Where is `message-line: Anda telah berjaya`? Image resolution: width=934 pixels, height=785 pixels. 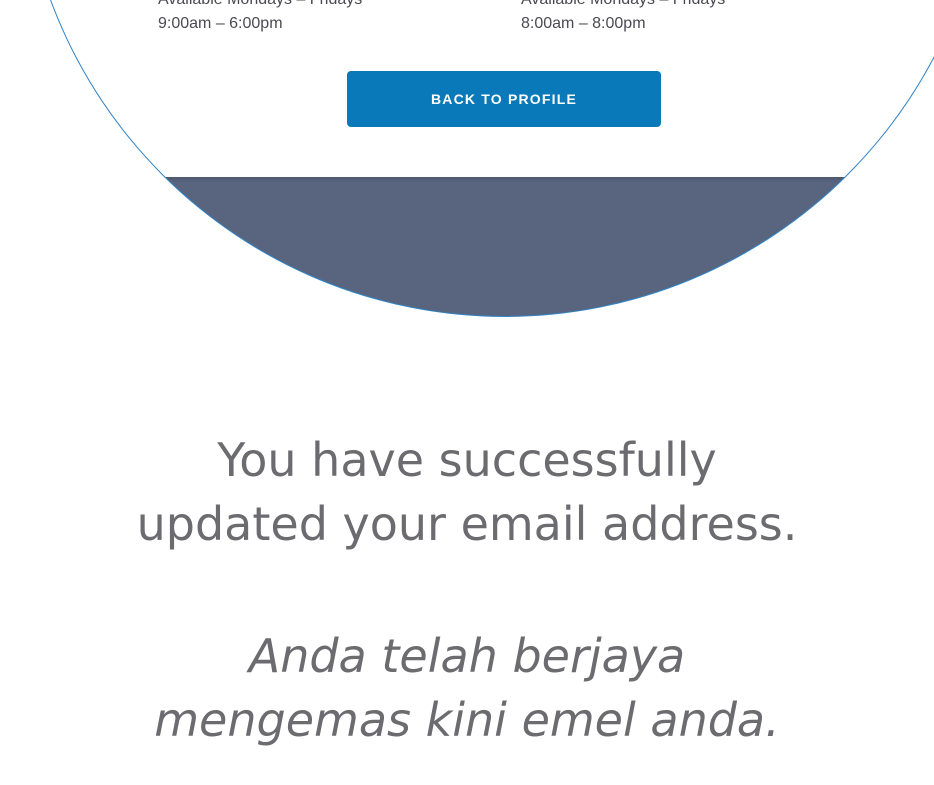
message-line: Anda telah berjaya is located at coordinates (467, 656).